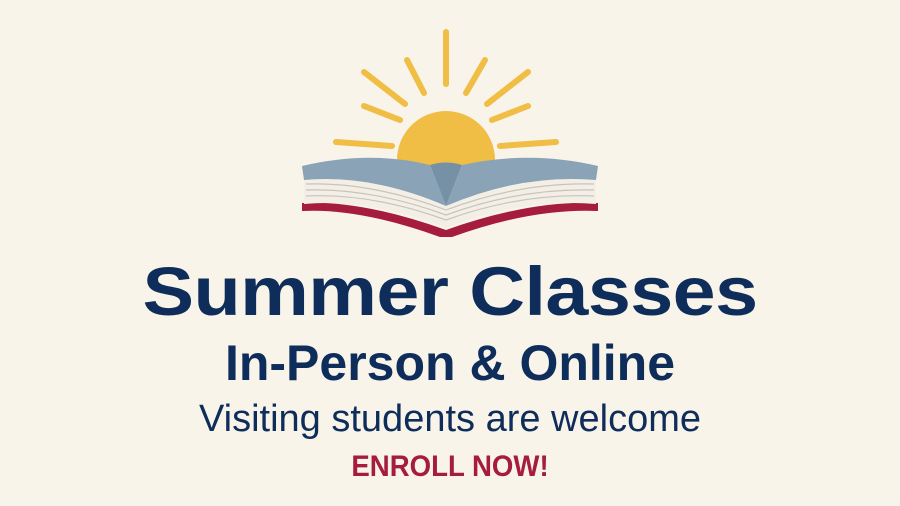 This screenshot has height=506, width=900. What do you see at coordinates (450, 467) in the screenshot?
I see `enroll-now-cta: ENROLL NOW!` at bounding box center [450, 467].